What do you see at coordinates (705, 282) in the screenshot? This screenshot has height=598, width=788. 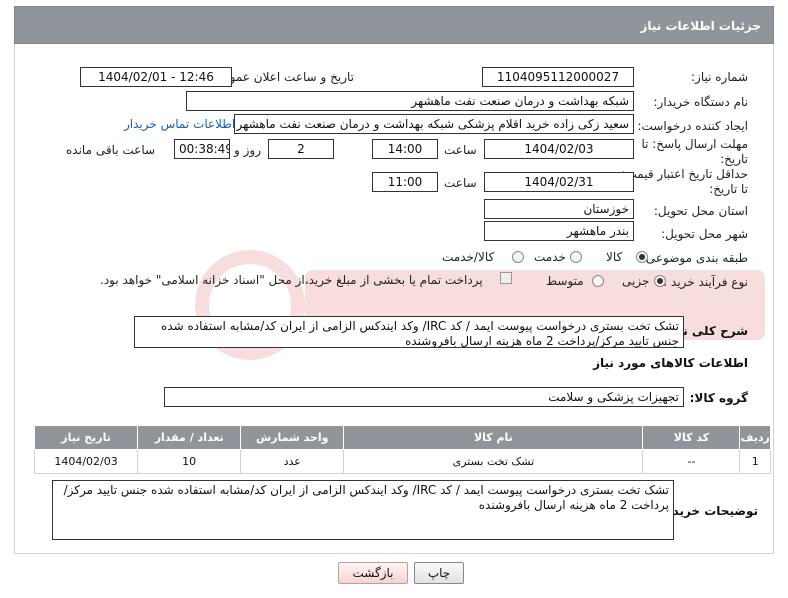 I see `process-label: نوع فرآیند خرید :` at bounding box center [705, 282].